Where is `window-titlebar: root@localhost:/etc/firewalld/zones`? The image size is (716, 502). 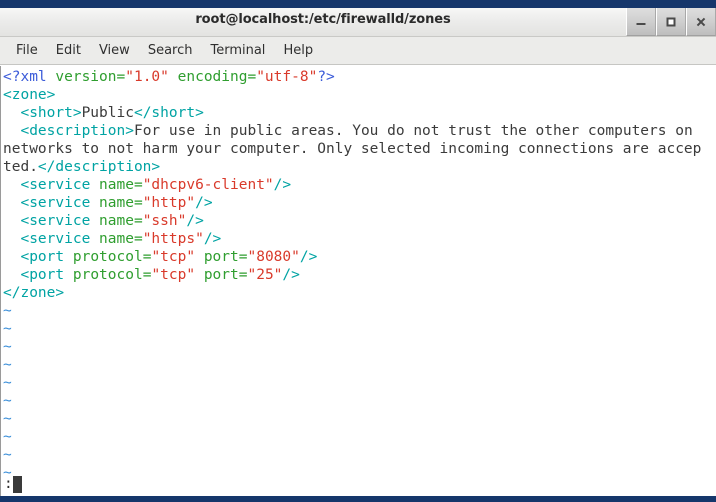 window-titlebar: root@localhost:/etc/firewalld/zones is located at coordinates (358, 22).